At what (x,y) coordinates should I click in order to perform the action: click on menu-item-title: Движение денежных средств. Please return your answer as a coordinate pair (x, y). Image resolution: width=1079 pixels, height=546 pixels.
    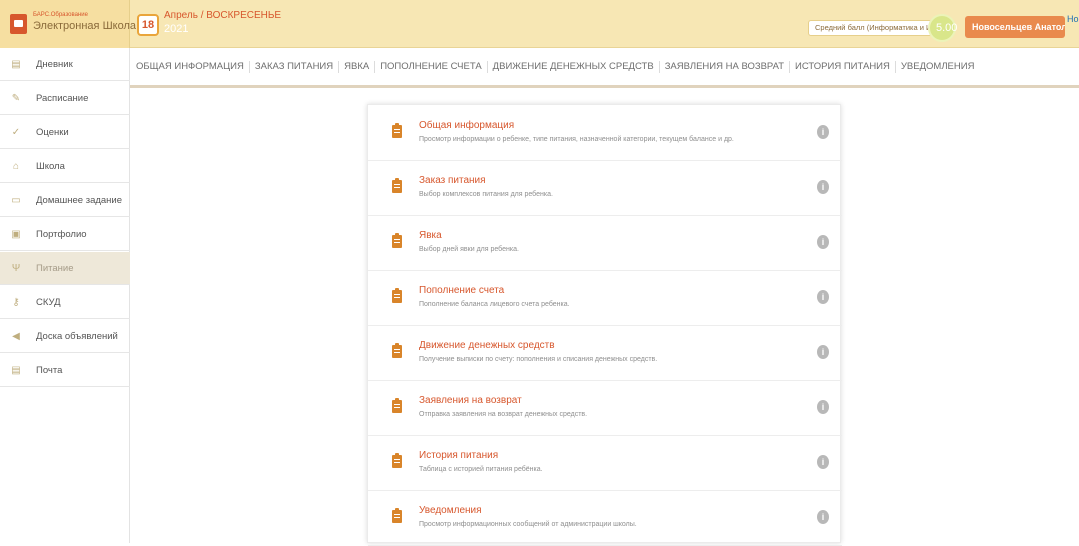
    Looking at the image, I should click on (487, 345).